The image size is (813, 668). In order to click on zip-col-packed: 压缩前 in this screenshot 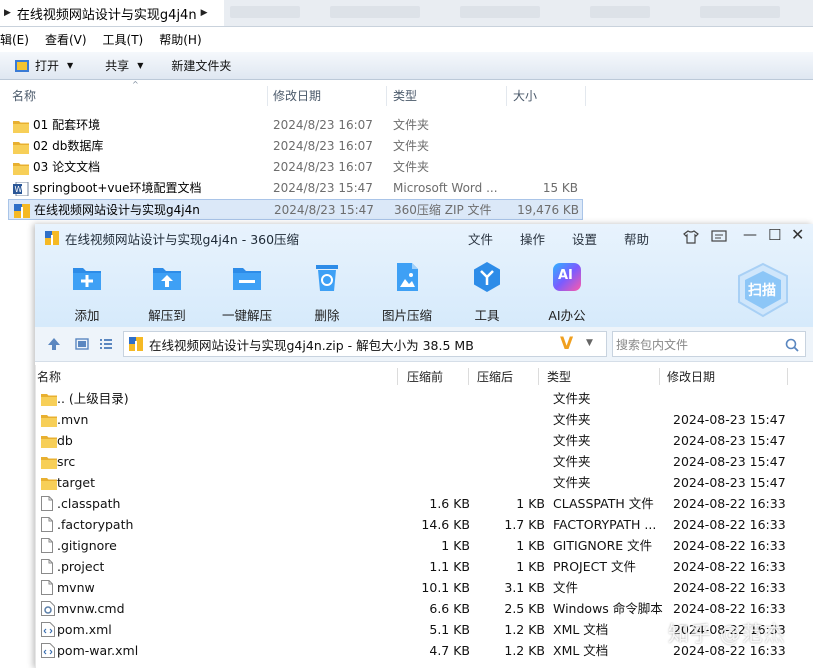, I will do `click(425, 376)`.